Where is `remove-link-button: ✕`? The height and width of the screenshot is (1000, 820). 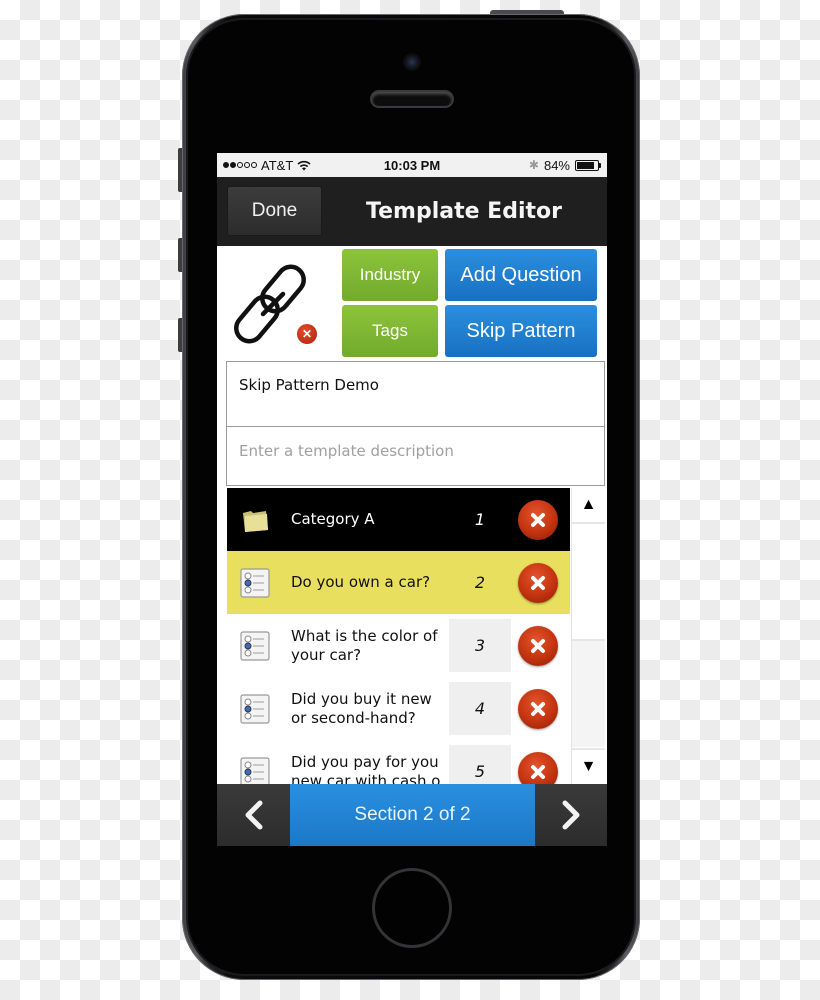
remove-link-button: ✕ is located at coordinates (307, 334).